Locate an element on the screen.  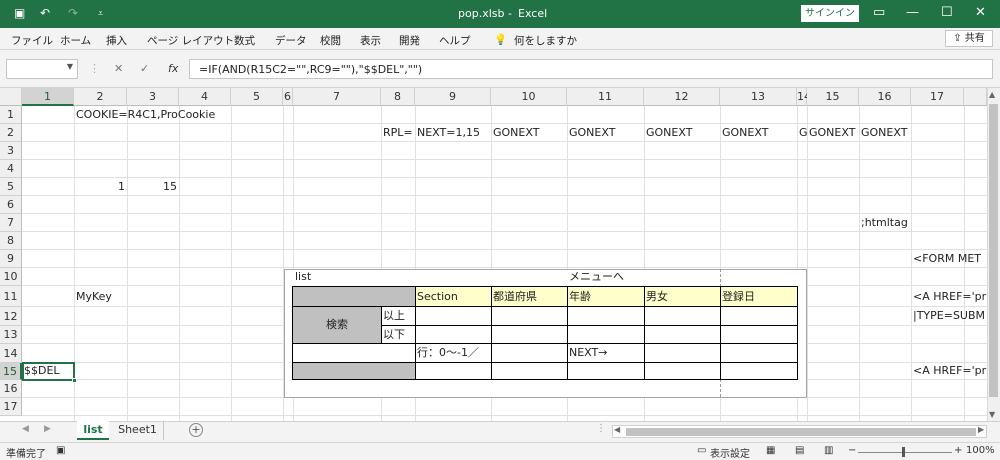
scroll-right-icon: ▶ is located at coordinates (981, 429).